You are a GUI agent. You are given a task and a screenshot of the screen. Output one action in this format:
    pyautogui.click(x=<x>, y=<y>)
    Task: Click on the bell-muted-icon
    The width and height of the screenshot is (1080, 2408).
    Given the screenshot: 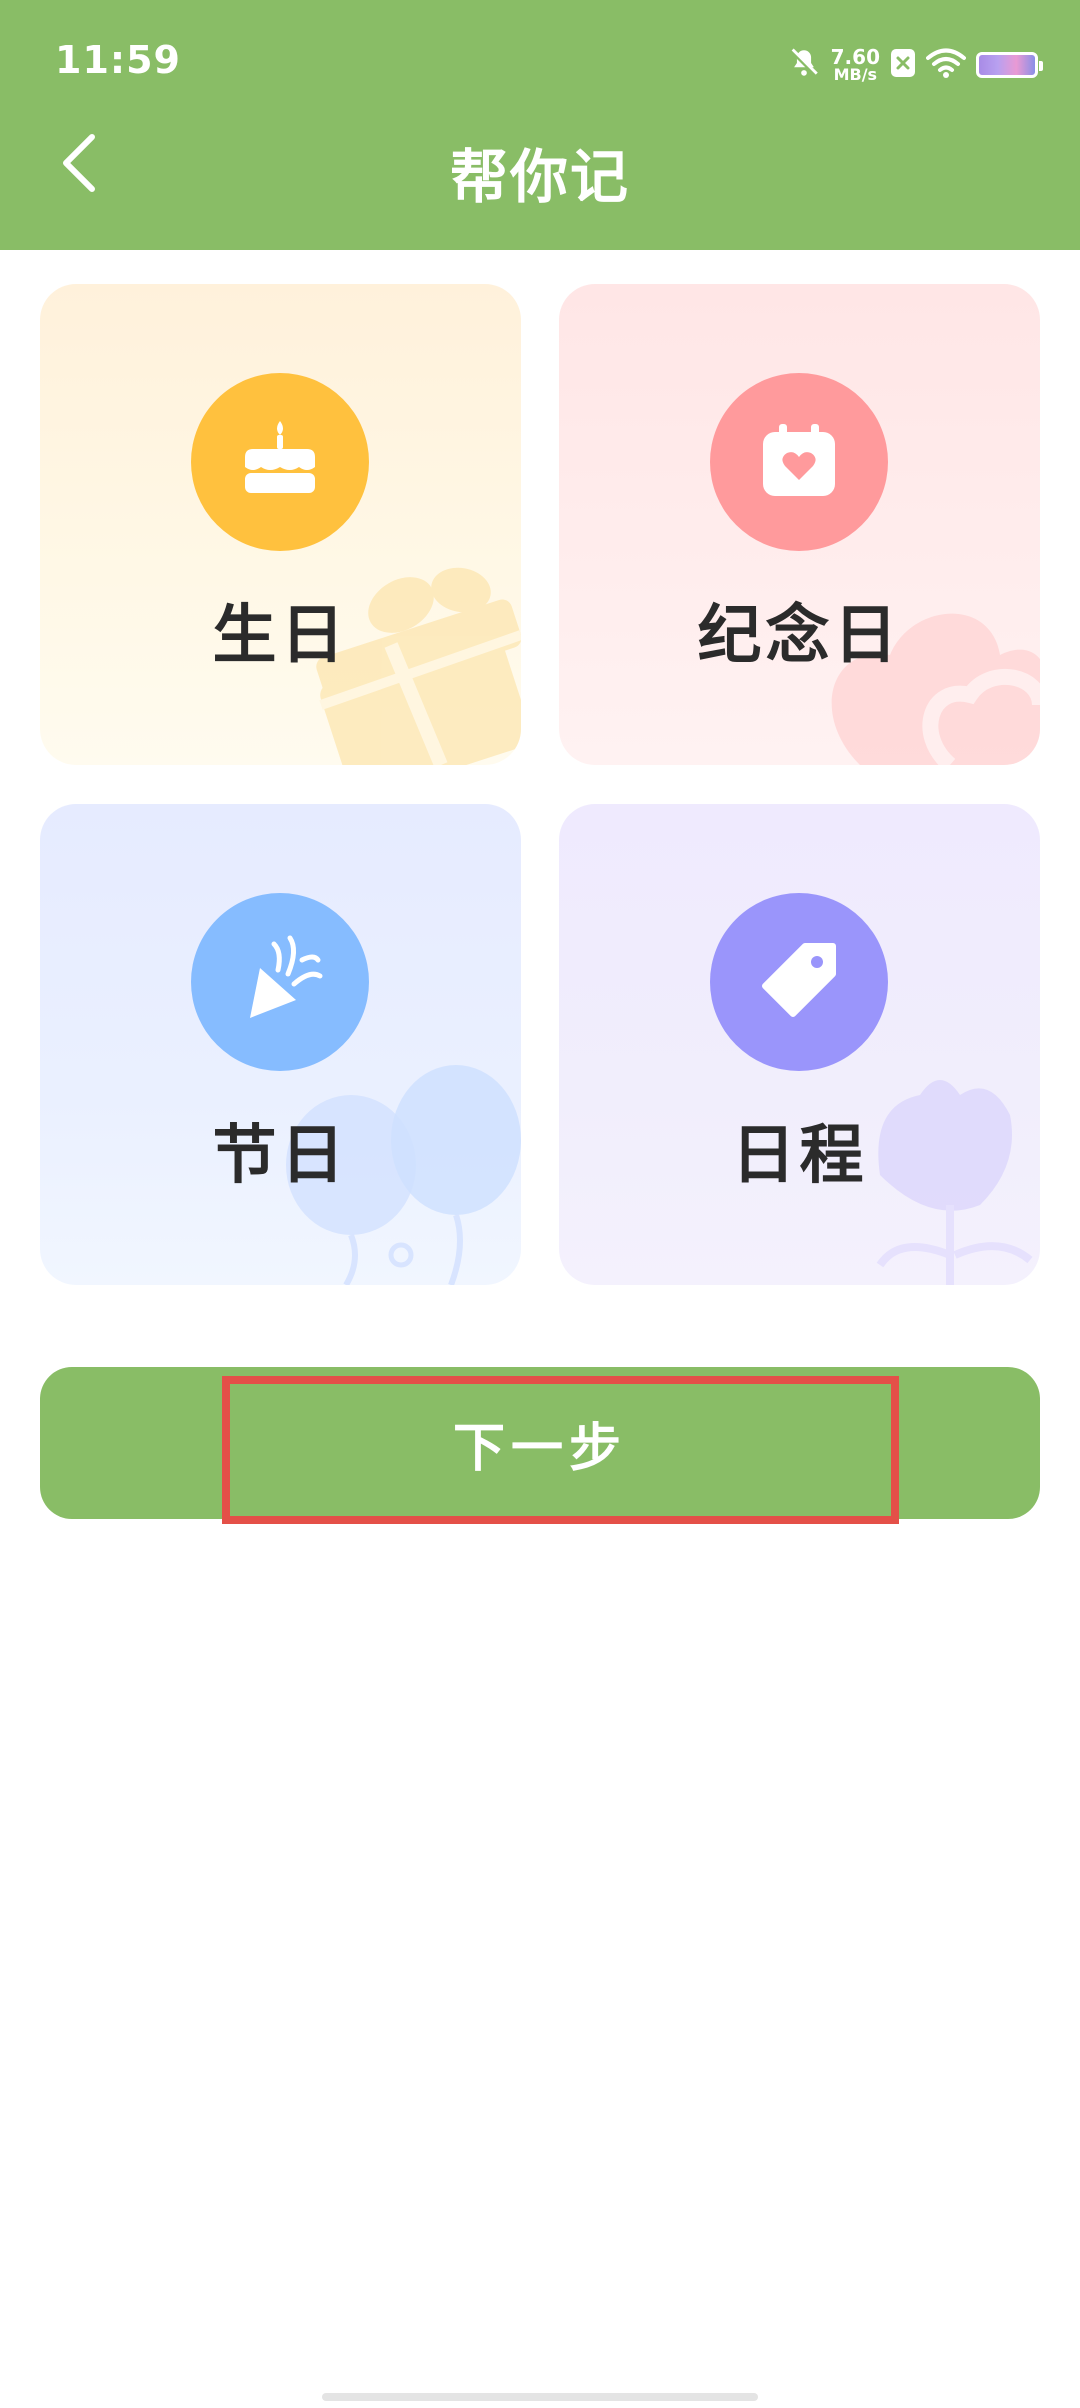 What is the action you would take?
    pyautogui.click(x=804, y=65)
    